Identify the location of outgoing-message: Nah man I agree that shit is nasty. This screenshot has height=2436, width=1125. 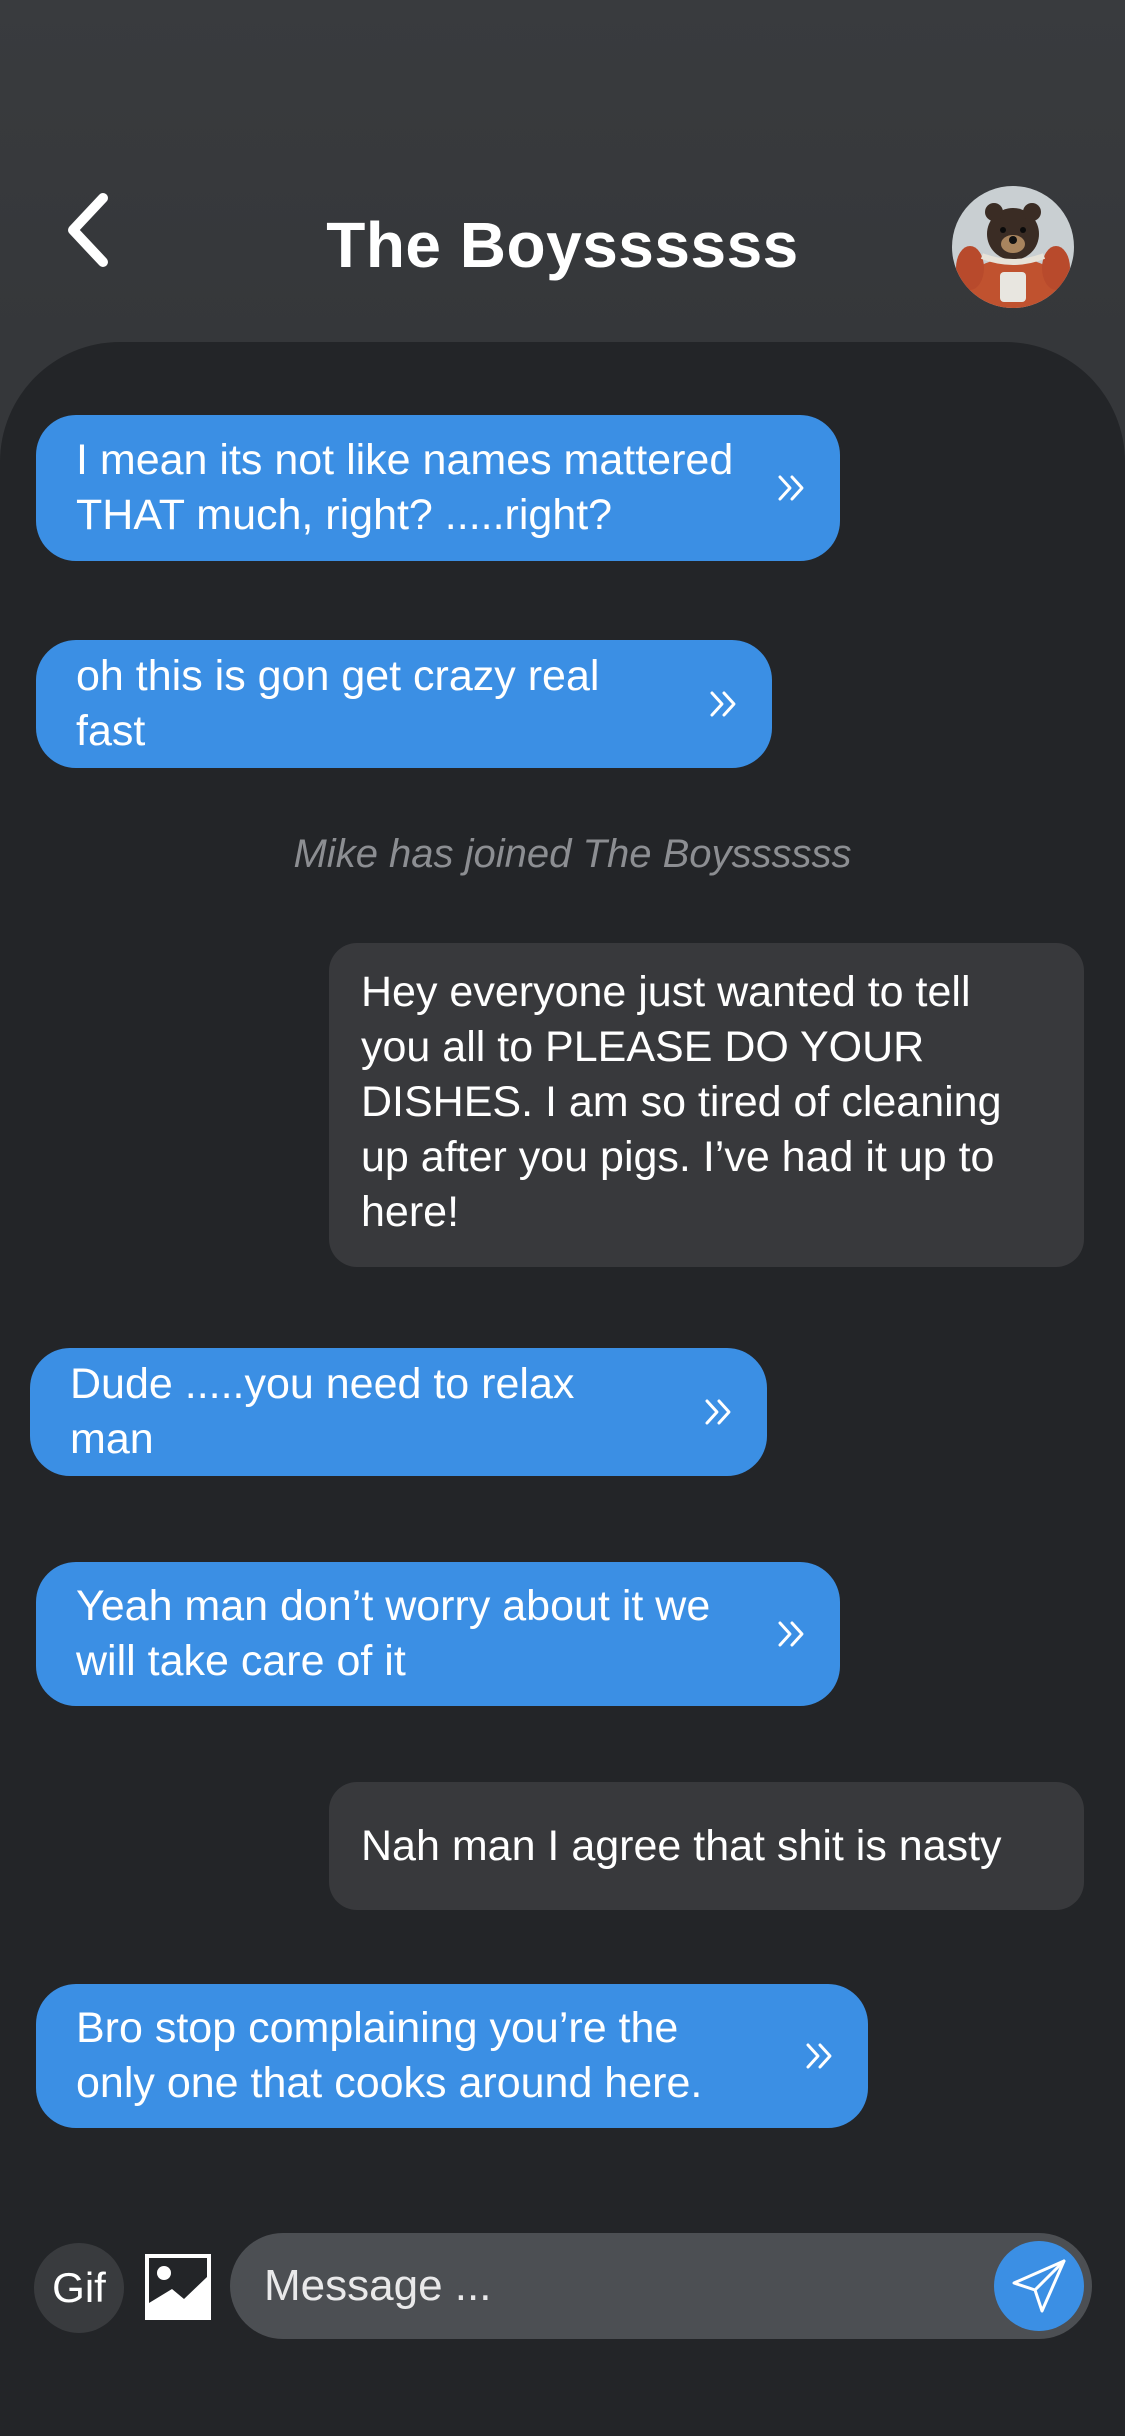
(706, 1846).